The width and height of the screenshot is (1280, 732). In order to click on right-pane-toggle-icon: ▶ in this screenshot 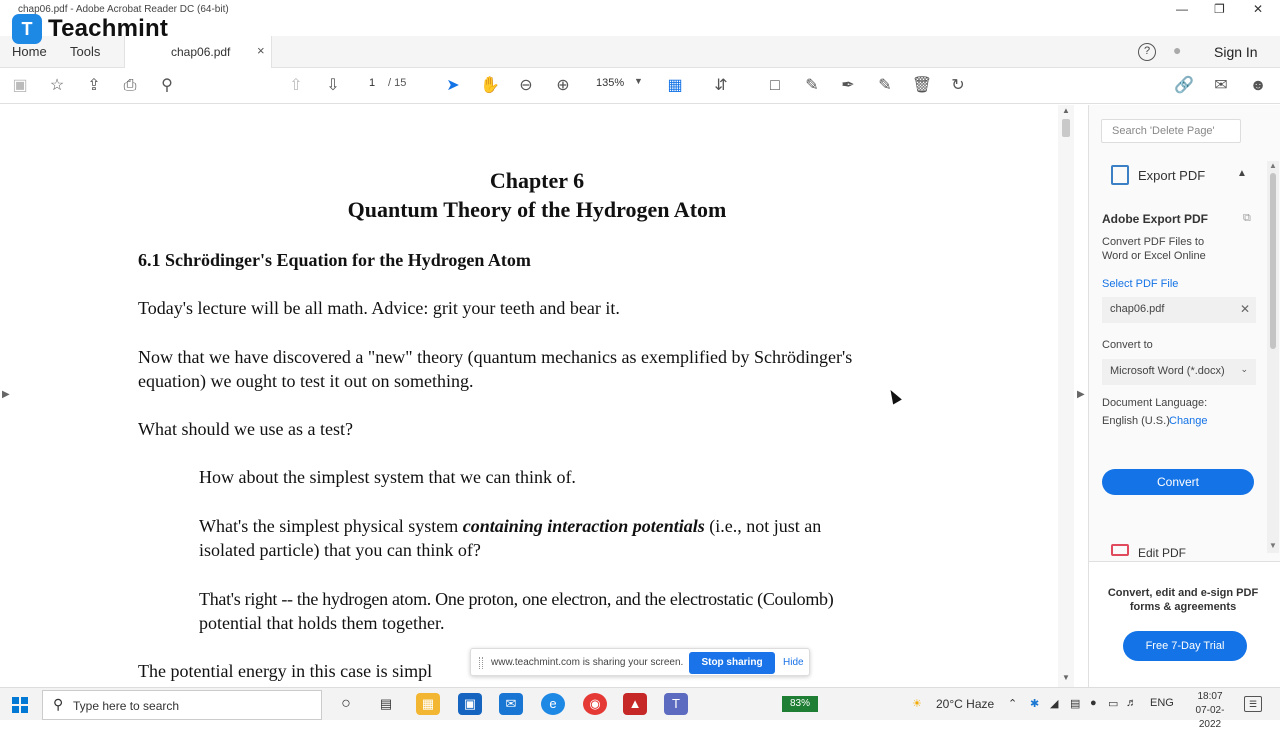, I will do `click(1081, 394)`.